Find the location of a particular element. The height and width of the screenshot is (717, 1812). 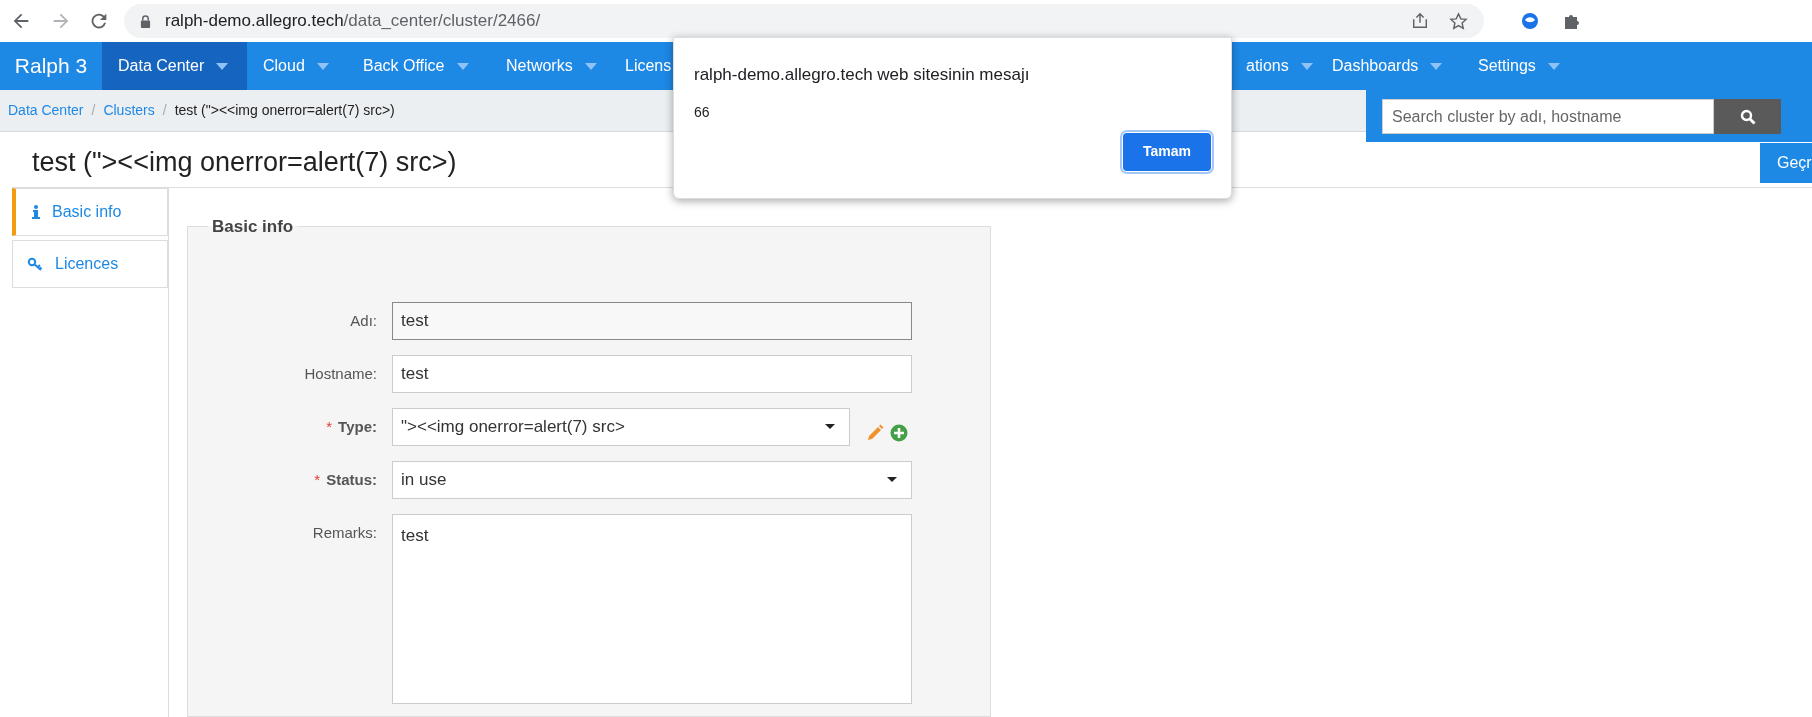

logo-link: Ralph 3 is located at coordinates (51, 66).